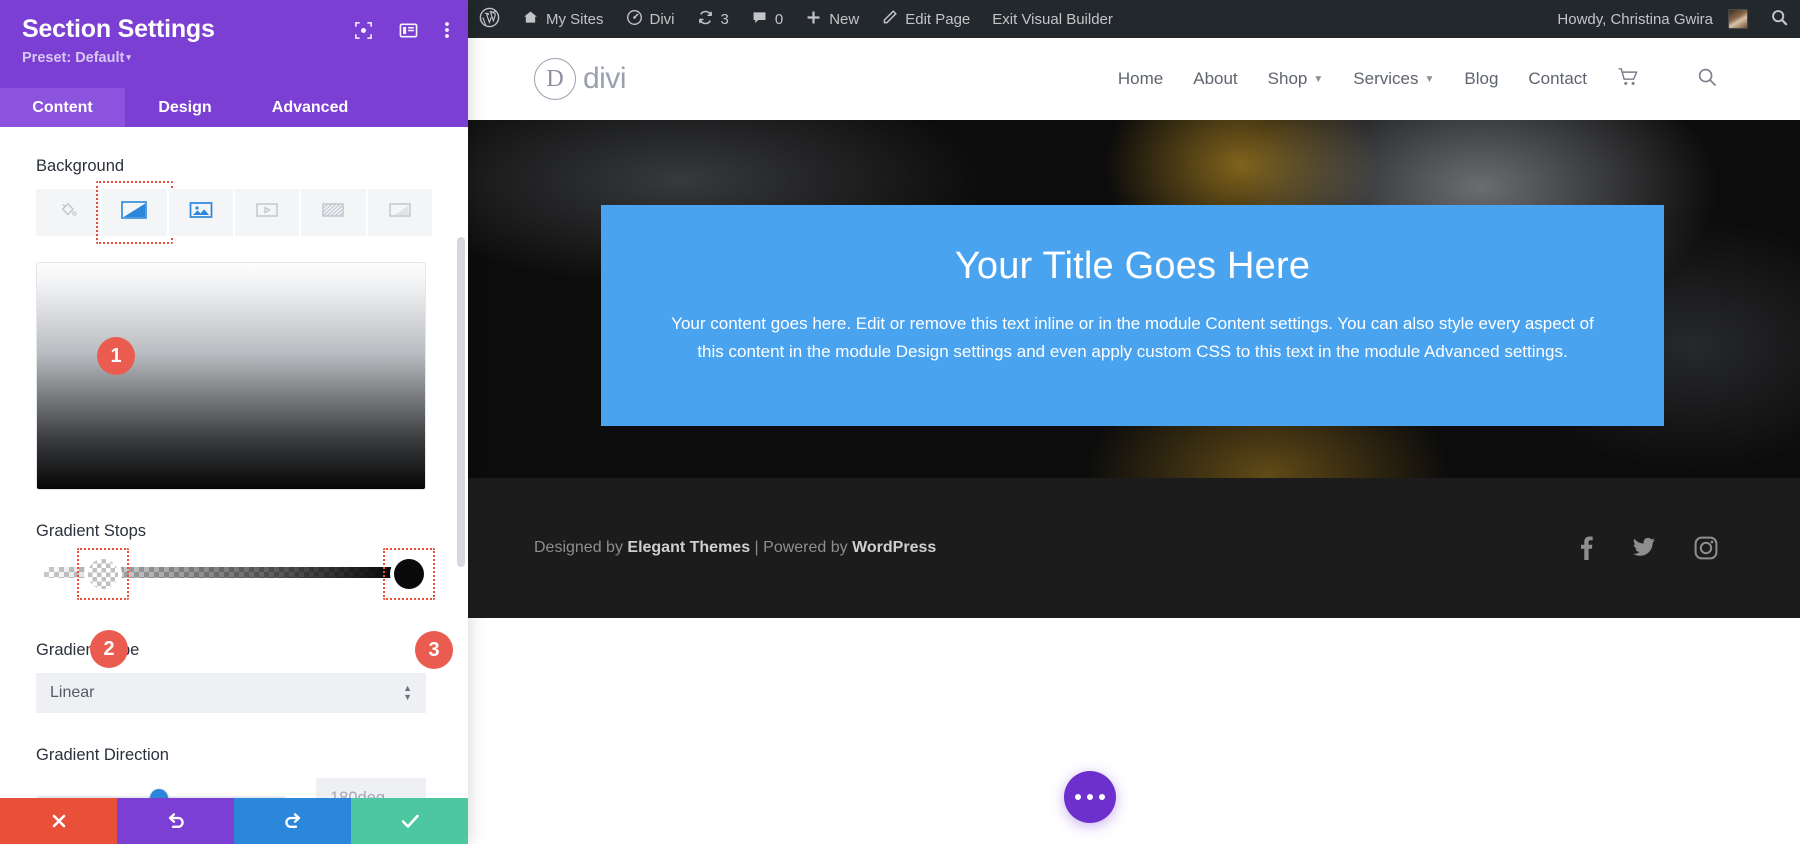  What do you see at coordinates (555, 79) in the screenshot?
I see `divi-logo-mark: D` at bounding box center [555, 79].